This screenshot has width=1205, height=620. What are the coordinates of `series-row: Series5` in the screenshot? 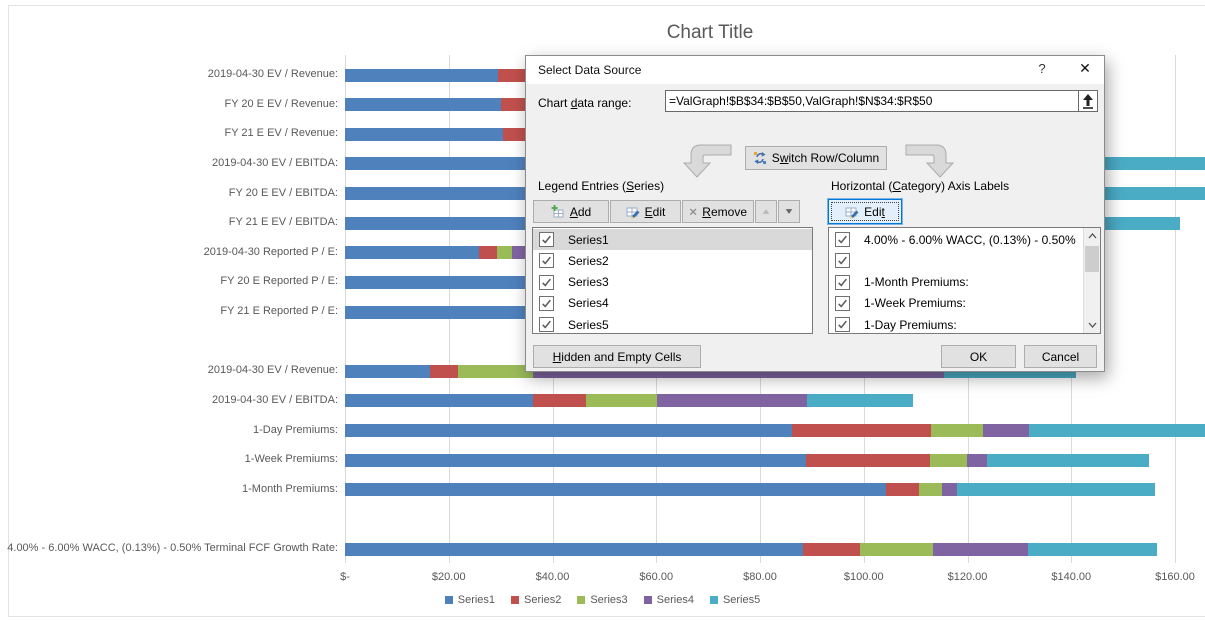 It's located at (672, 323).